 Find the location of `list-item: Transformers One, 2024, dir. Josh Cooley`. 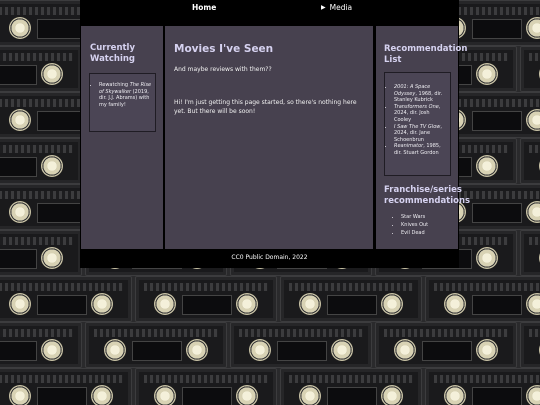

list-item: Transformers One, 2024, dir. Josh Cooley is located at coordinates (421, 114).